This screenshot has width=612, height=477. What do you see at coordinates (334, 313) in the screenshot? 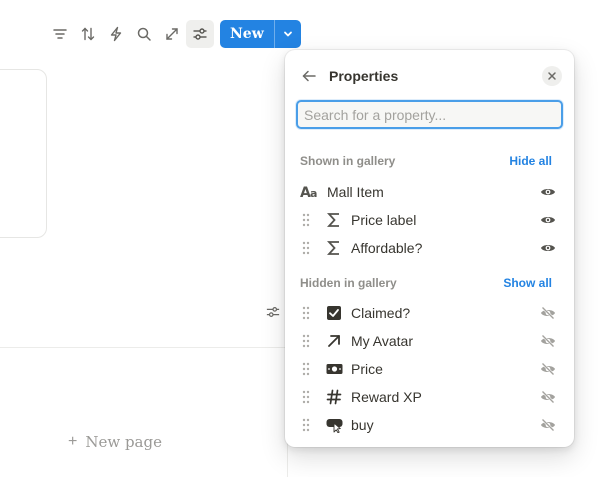
I see `checkbox-icon` at bounding box center [334, 313].